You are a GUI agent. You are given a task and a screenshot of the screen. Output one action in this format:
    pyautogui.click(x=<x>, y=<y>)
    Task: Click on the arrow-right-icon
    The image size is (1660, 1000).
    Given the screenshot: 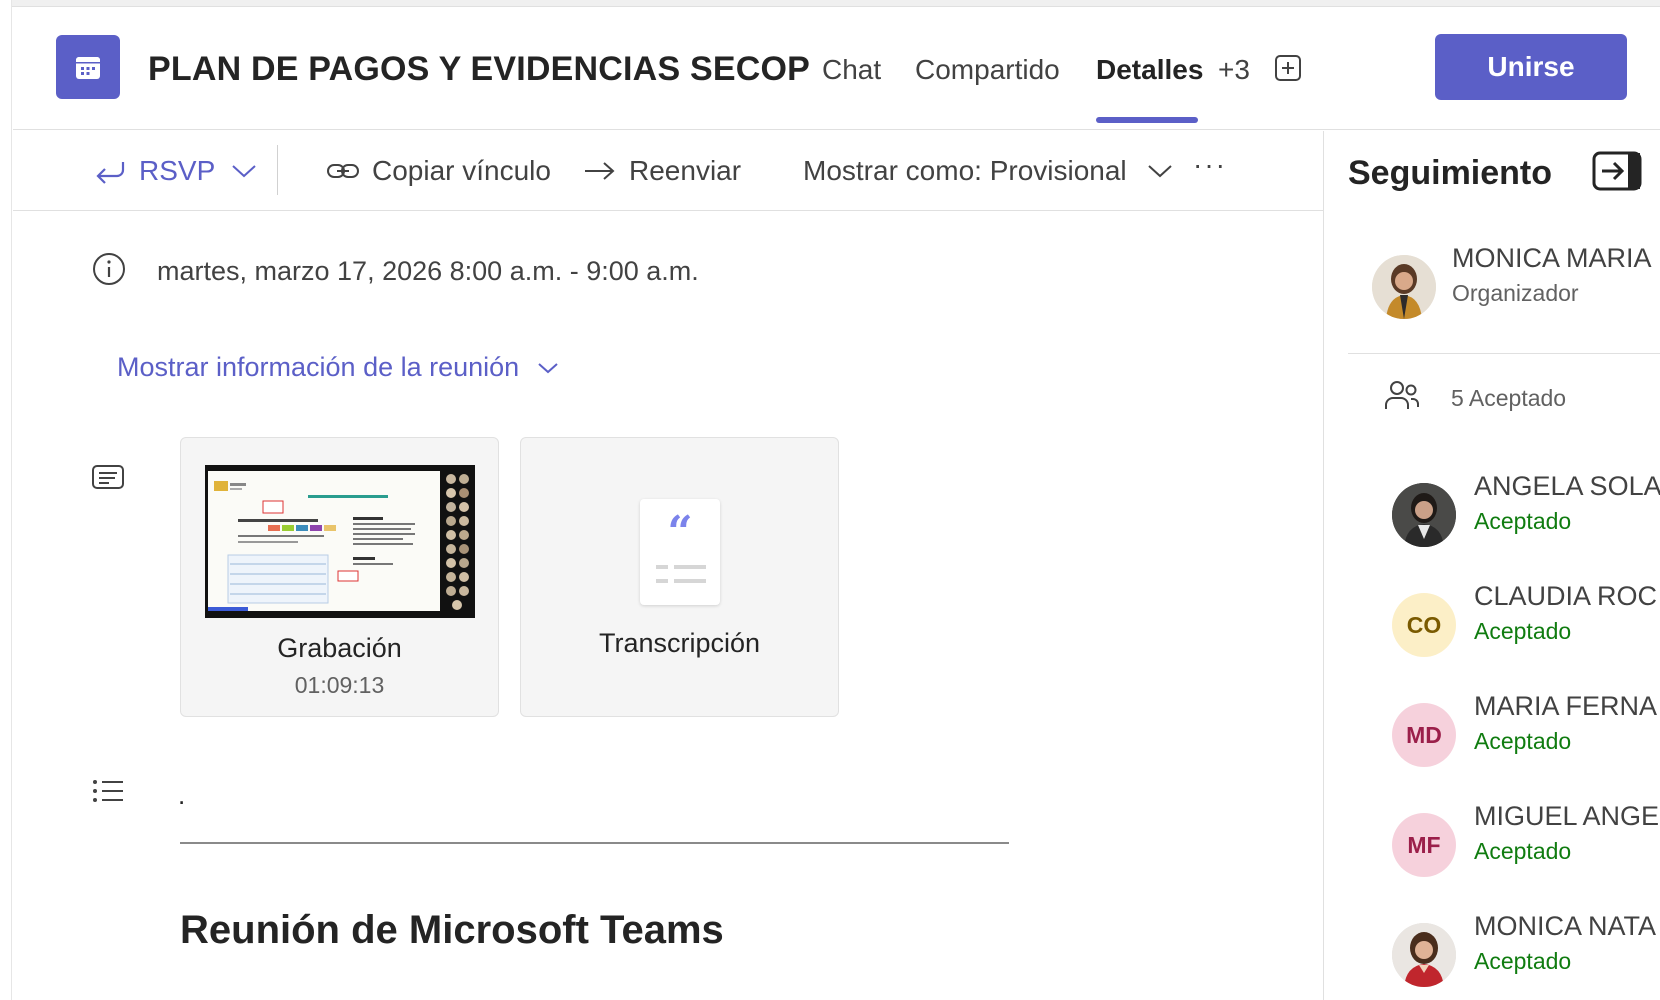 What is the action you would take?
    pyautogui.click(x=600, y=171)
    